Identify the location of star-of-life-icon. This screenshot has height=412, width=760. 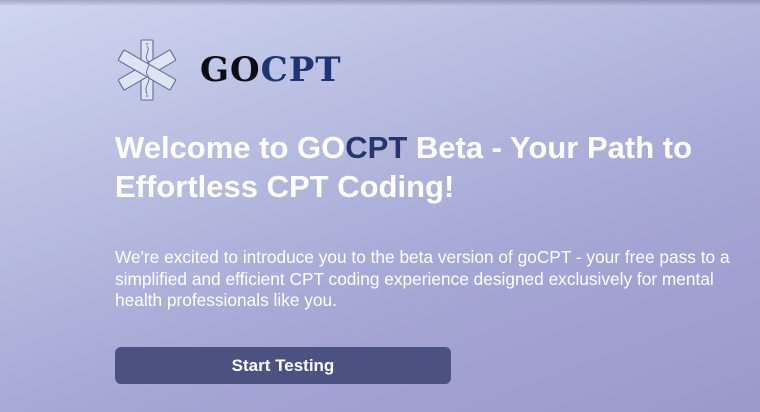
(147, 70).